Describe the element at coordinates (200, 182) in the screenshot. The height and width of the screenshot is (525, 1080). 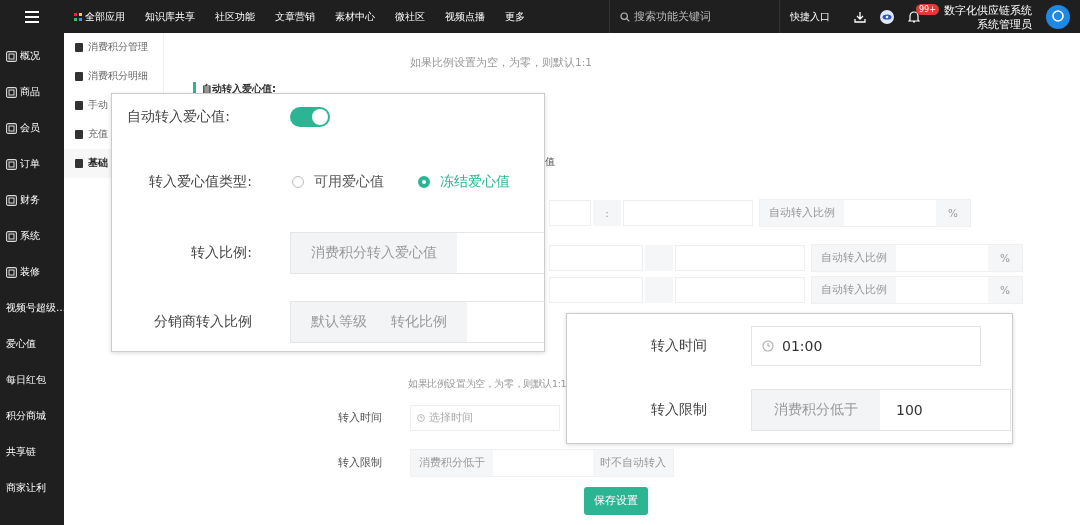
I see `field-label: 转入爱心值类型:` at that location.